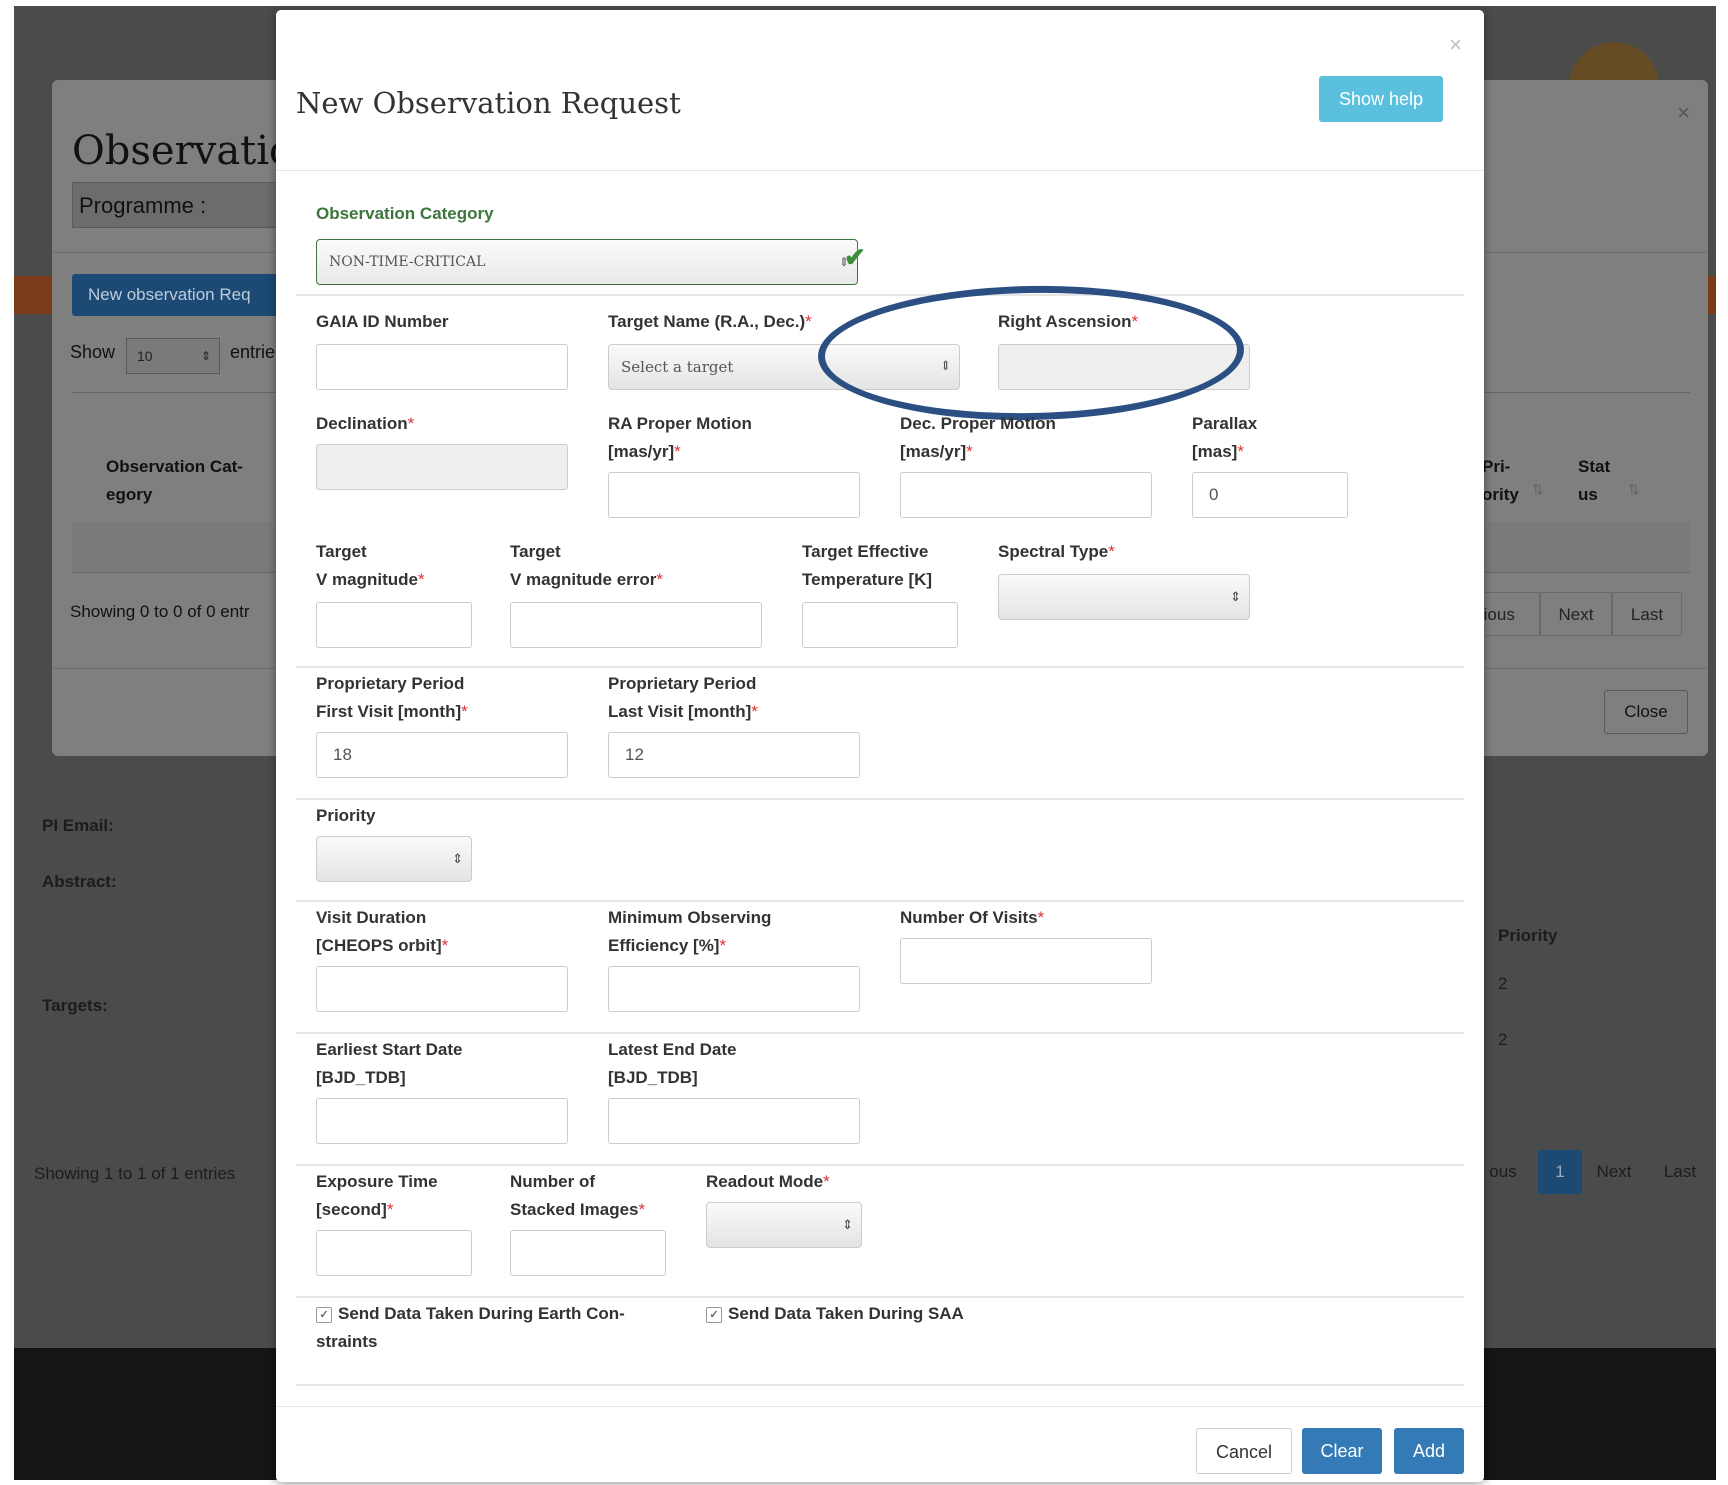 Image resolution: width=1728 pixels, height=1485 pixels. What do you see at coordinates (1225, 437) in the screenshot?
I see `parallax-label: Parallax [mas]*` at bounding box center [1225, 437].